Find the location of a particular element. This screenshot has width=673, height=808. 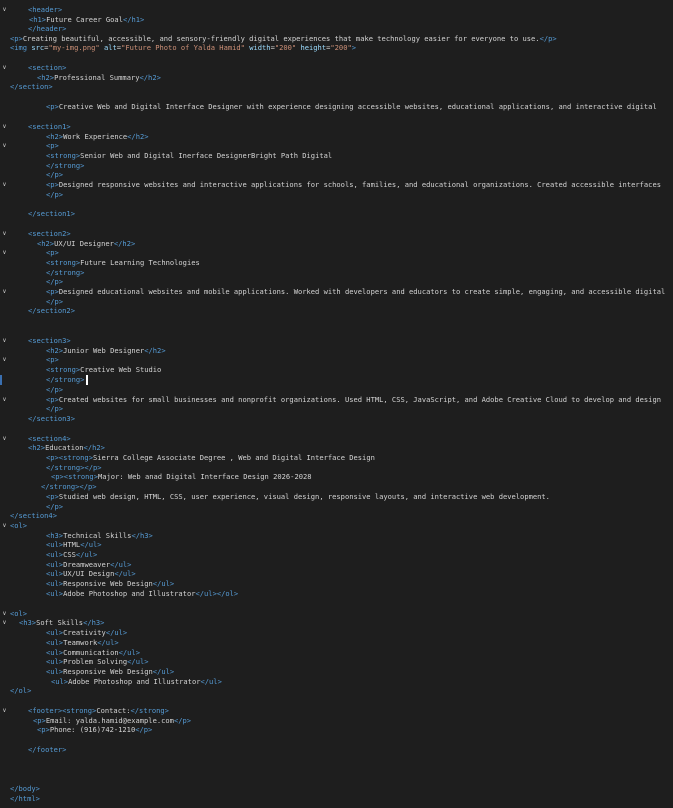

code-line-text: <ul>Creativity</ul> is located at coordinates (86, 633).